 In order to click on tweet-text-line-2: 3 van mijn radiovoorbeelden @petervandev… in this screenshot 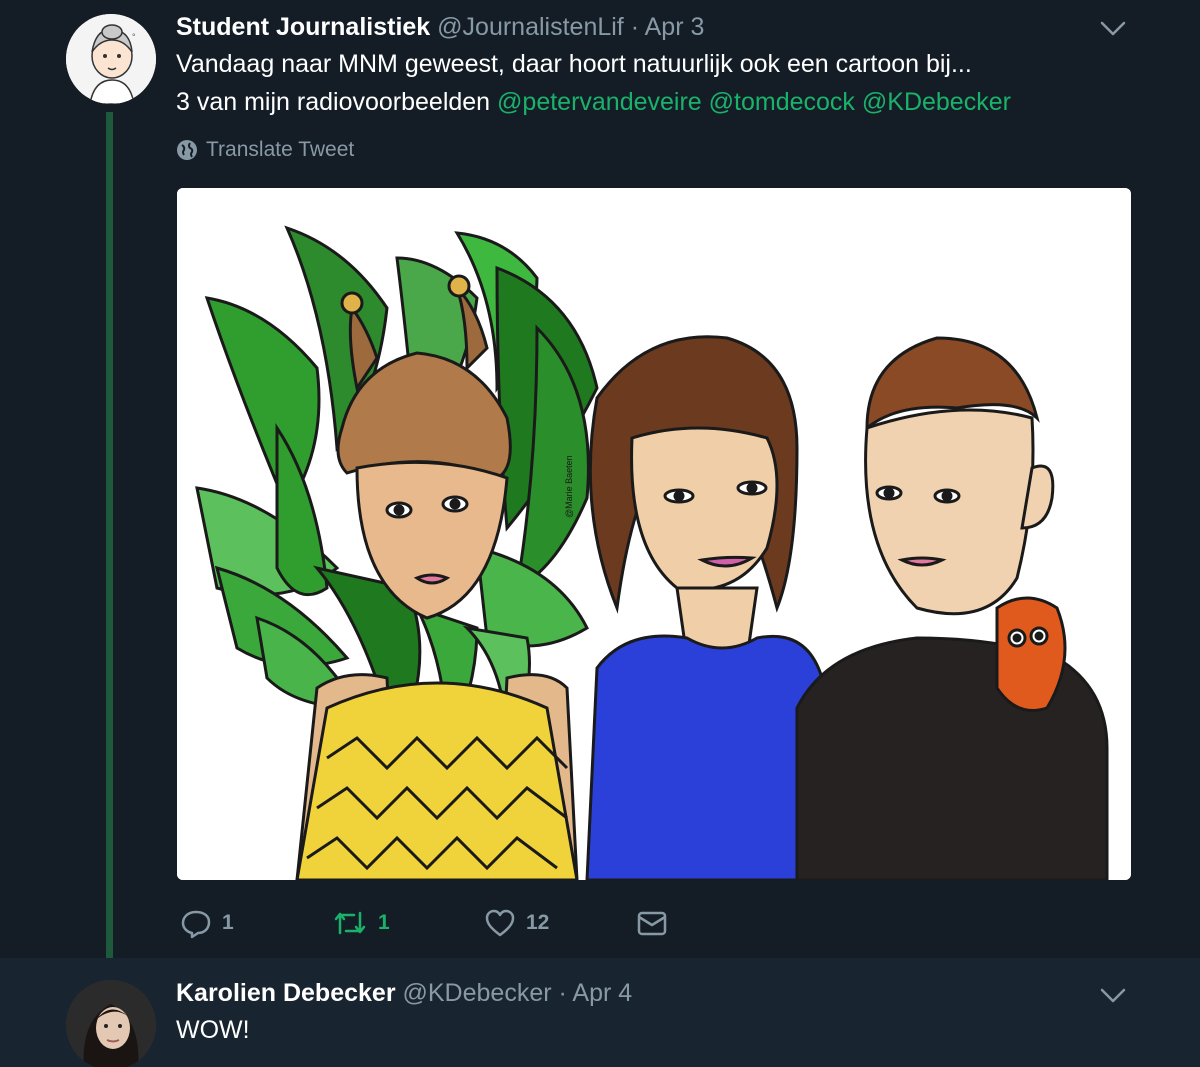, I will do `click(593, 102)`.